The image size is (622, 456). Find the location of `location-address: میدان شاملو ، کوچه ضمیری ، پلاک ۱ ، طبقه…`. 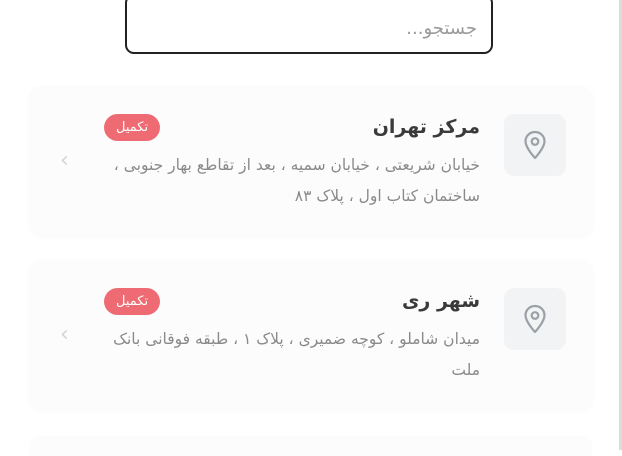

location-address: میدان شاملو ، کوچه ضمیری ، پلاک ۱ ، طبقه… is located at coordinates (296, 354).